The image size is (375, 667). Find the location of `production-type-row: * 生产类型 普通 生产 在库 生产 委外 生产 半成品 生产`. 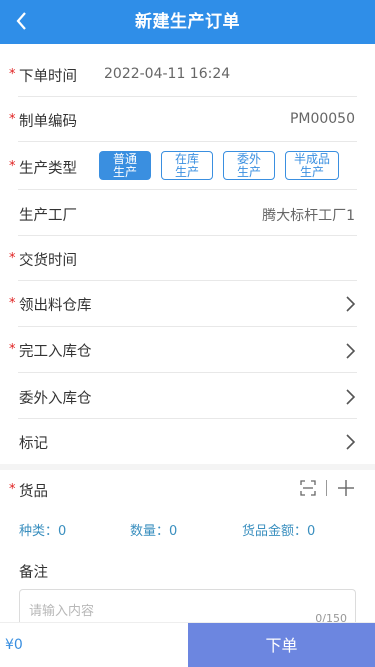

production-type-row: * 生产类型 普通 生产 在库 生产 委外 生产 半成品 生产 is located at coordinates (187, 166).